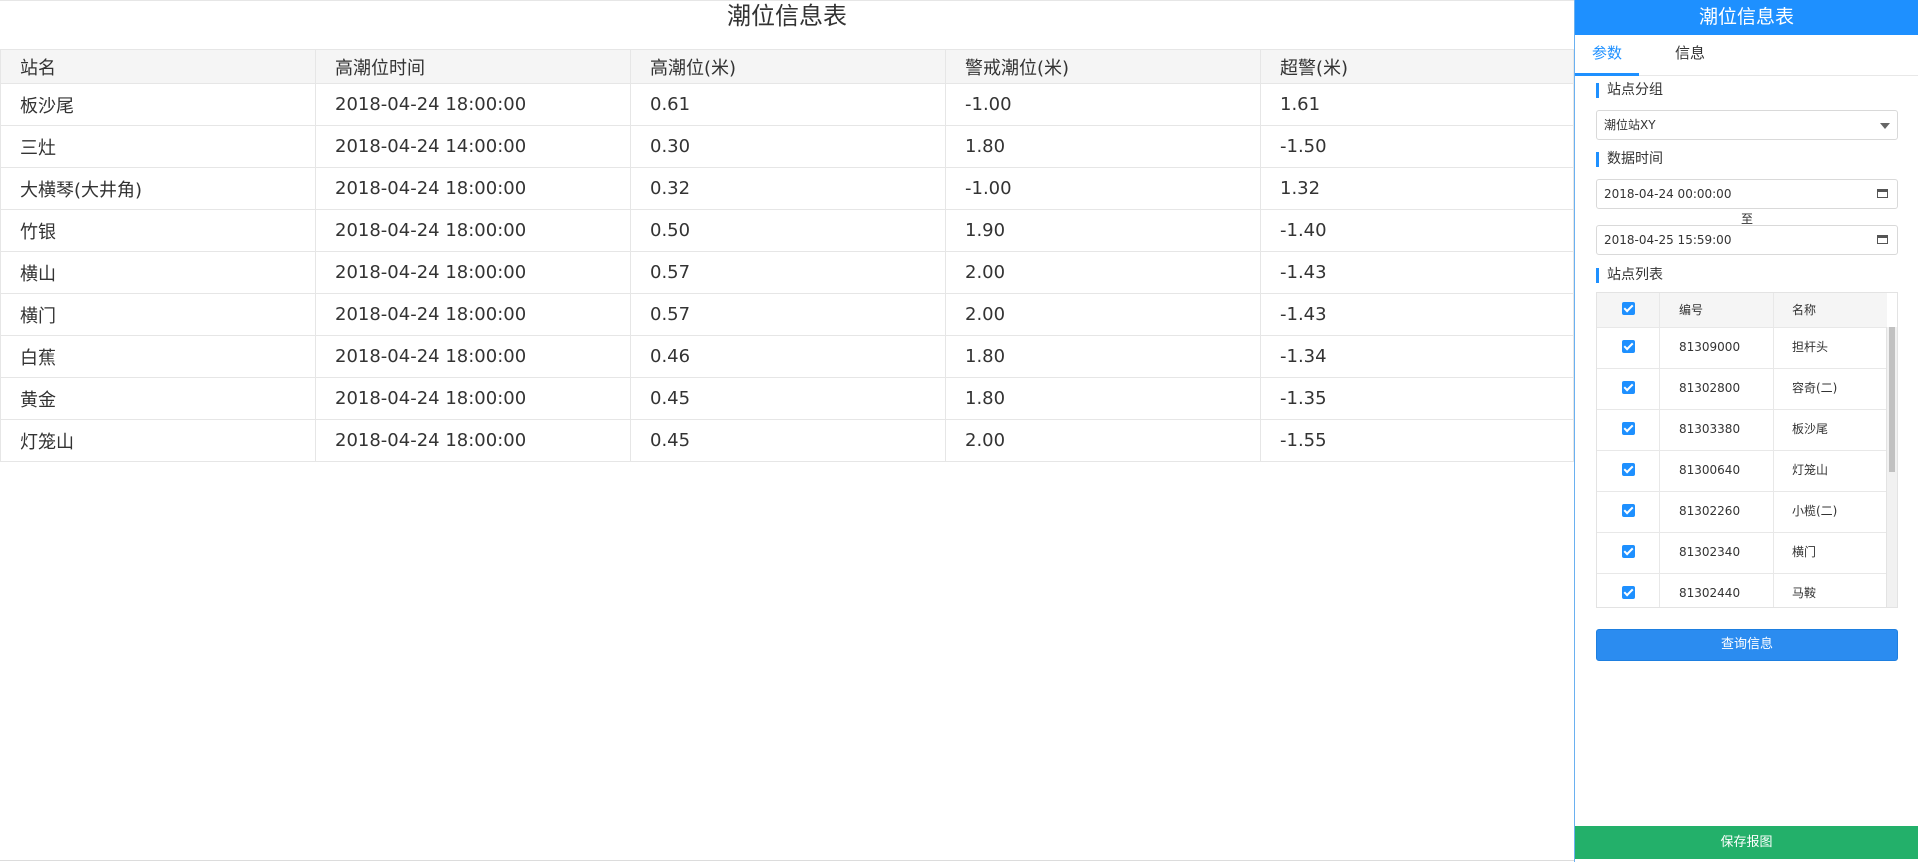  I want to click on column-header: 高潮位时间, so click(473, 66).